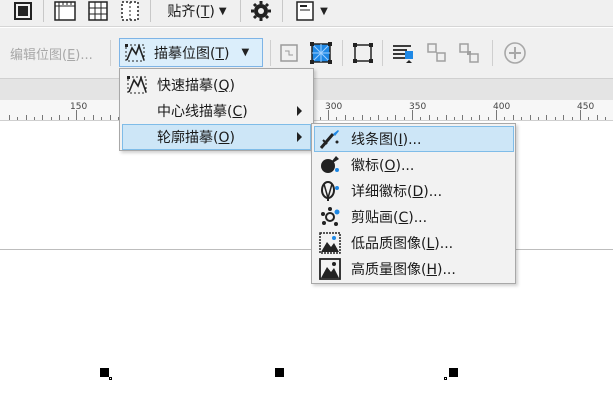  I want to click on gear-icon, so click(261, 11).